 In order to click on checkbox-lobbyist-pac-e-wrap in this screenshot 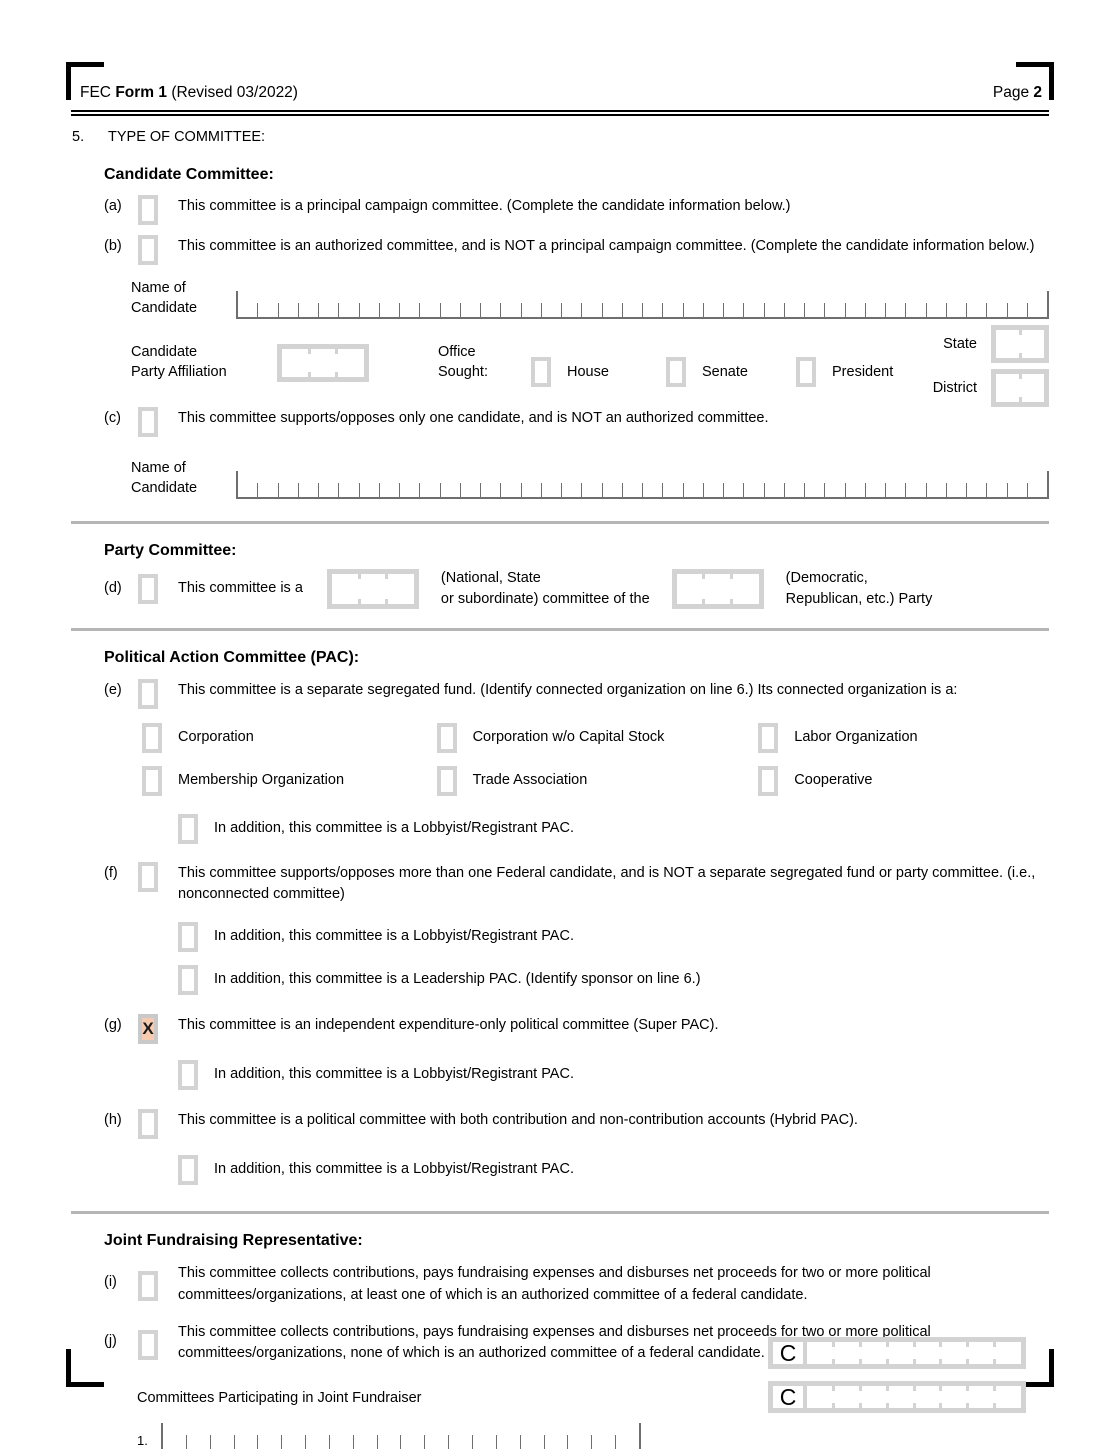, I will do `click(196, 828)`.